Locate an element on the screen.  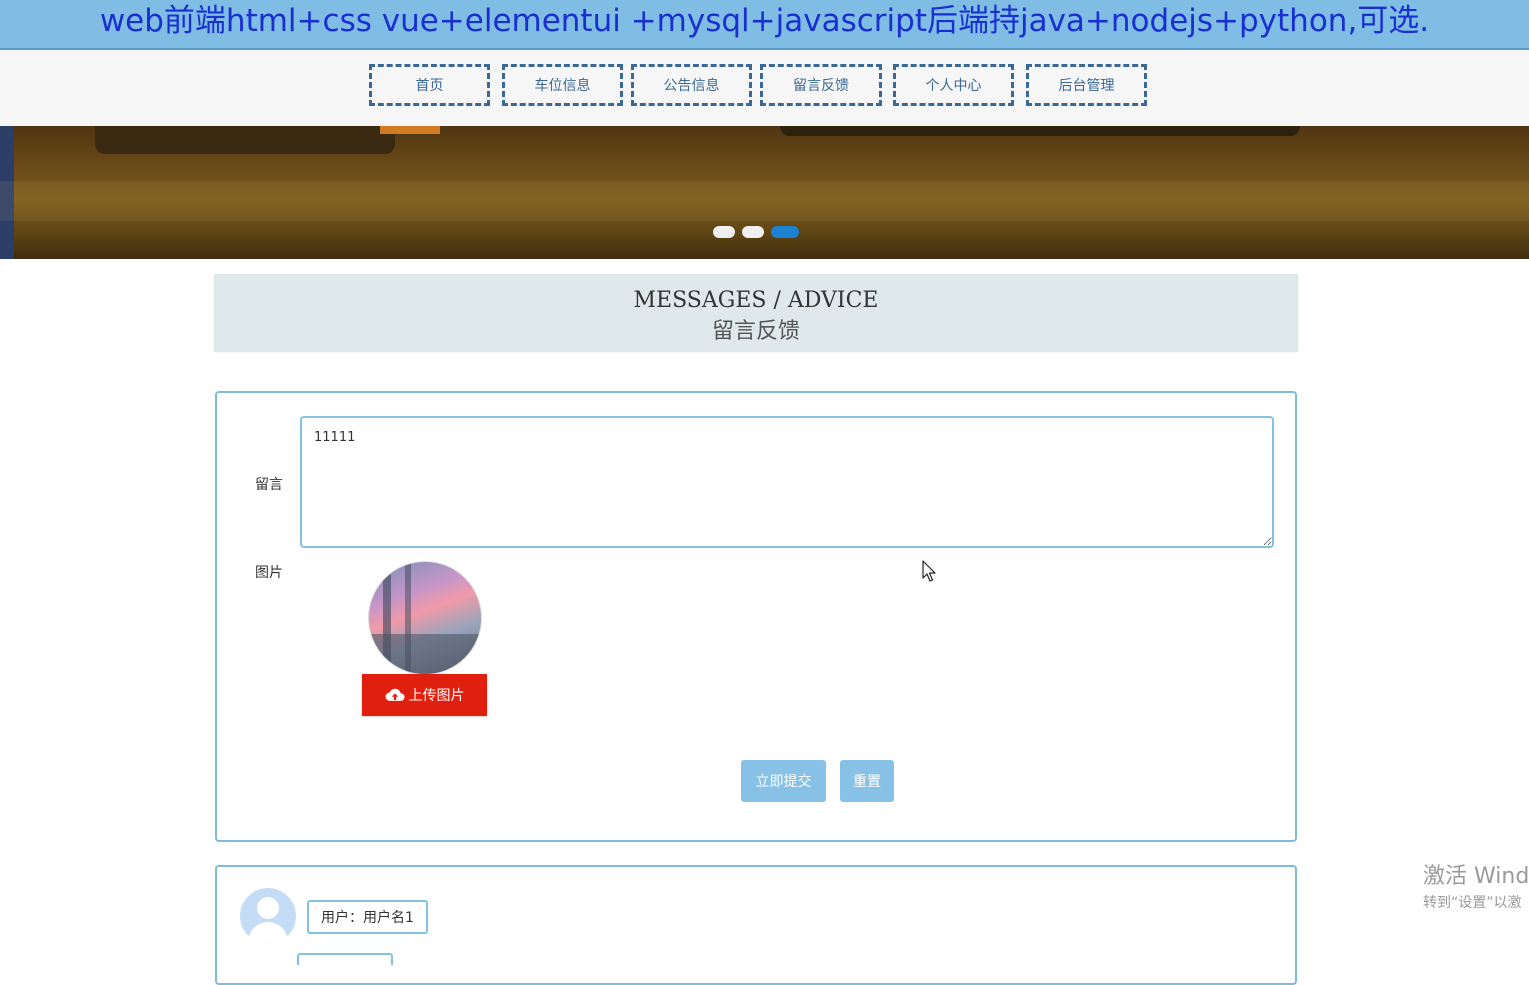
section-header: MESSAGES / ADVICE 留言反馈 is located at coordinates (756, 313).